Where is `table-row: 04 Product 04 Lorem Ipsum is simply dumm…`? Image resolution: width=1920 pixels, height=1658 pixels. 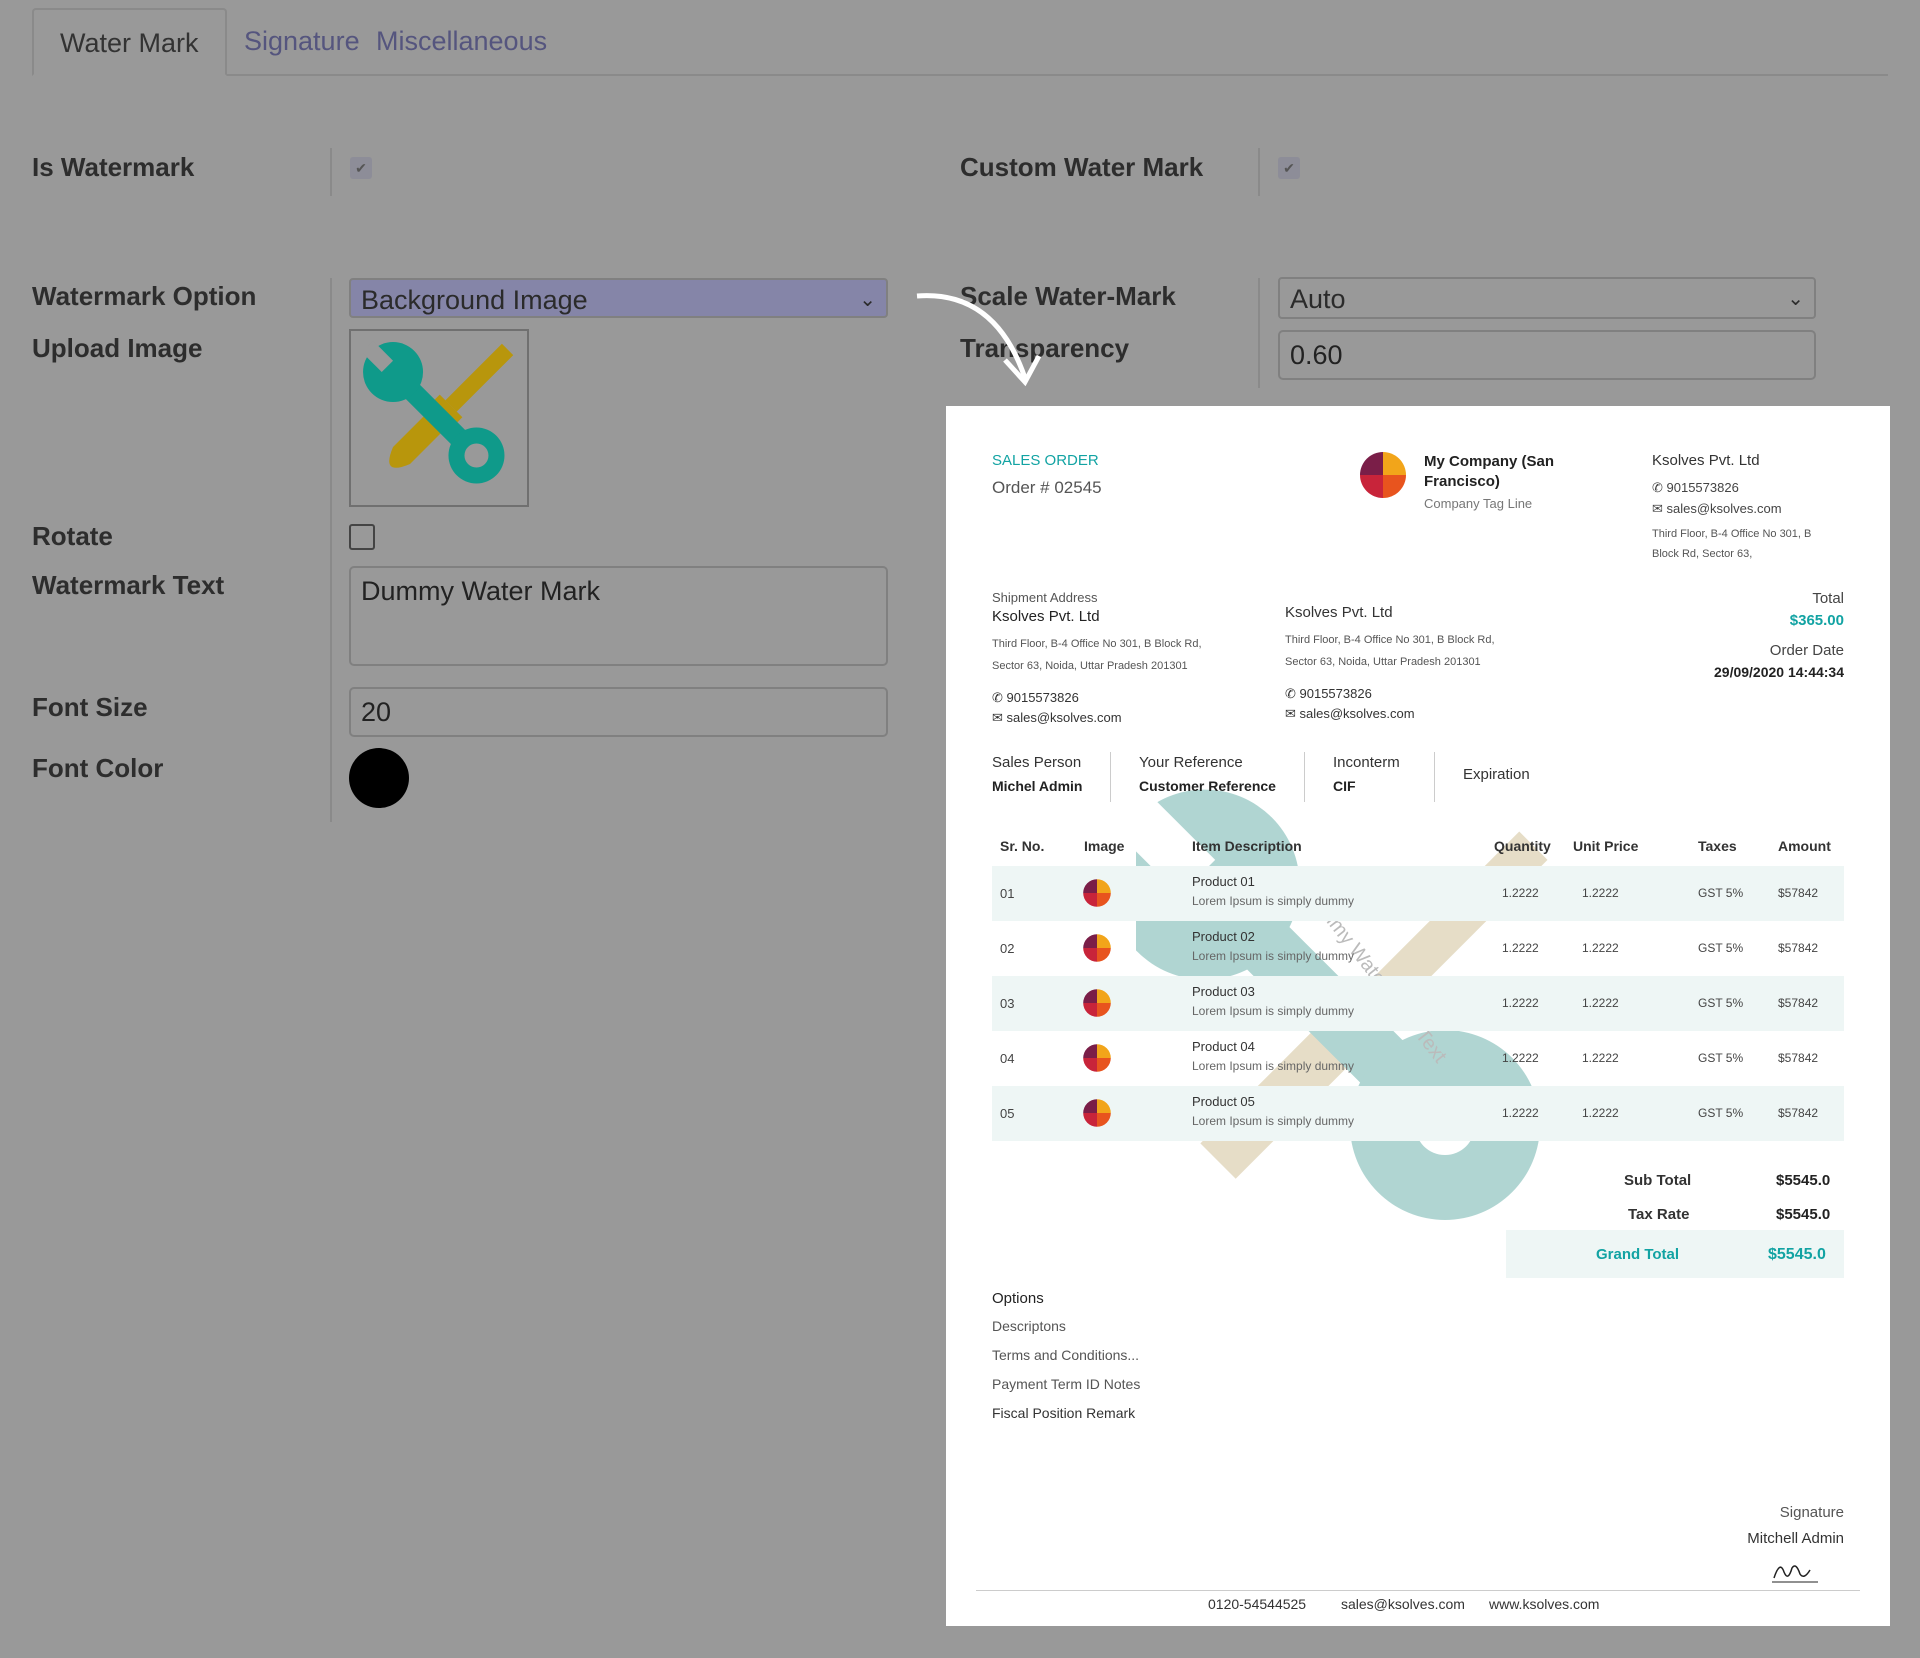
table-row: 04 Product 04 Lorem Ipsum is simply dumm… is located at coordinates (1418, 1058).